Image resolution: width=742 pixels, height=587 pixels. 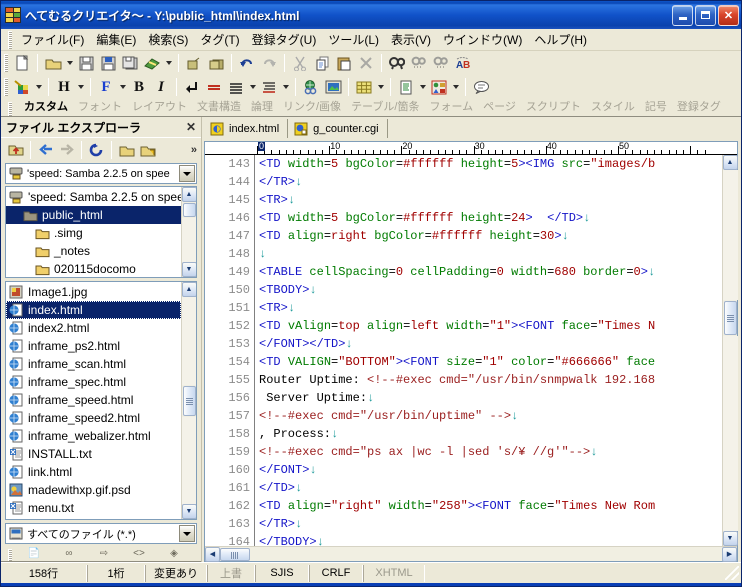 I want to click on minimize-button, so click(x=682, y=15).